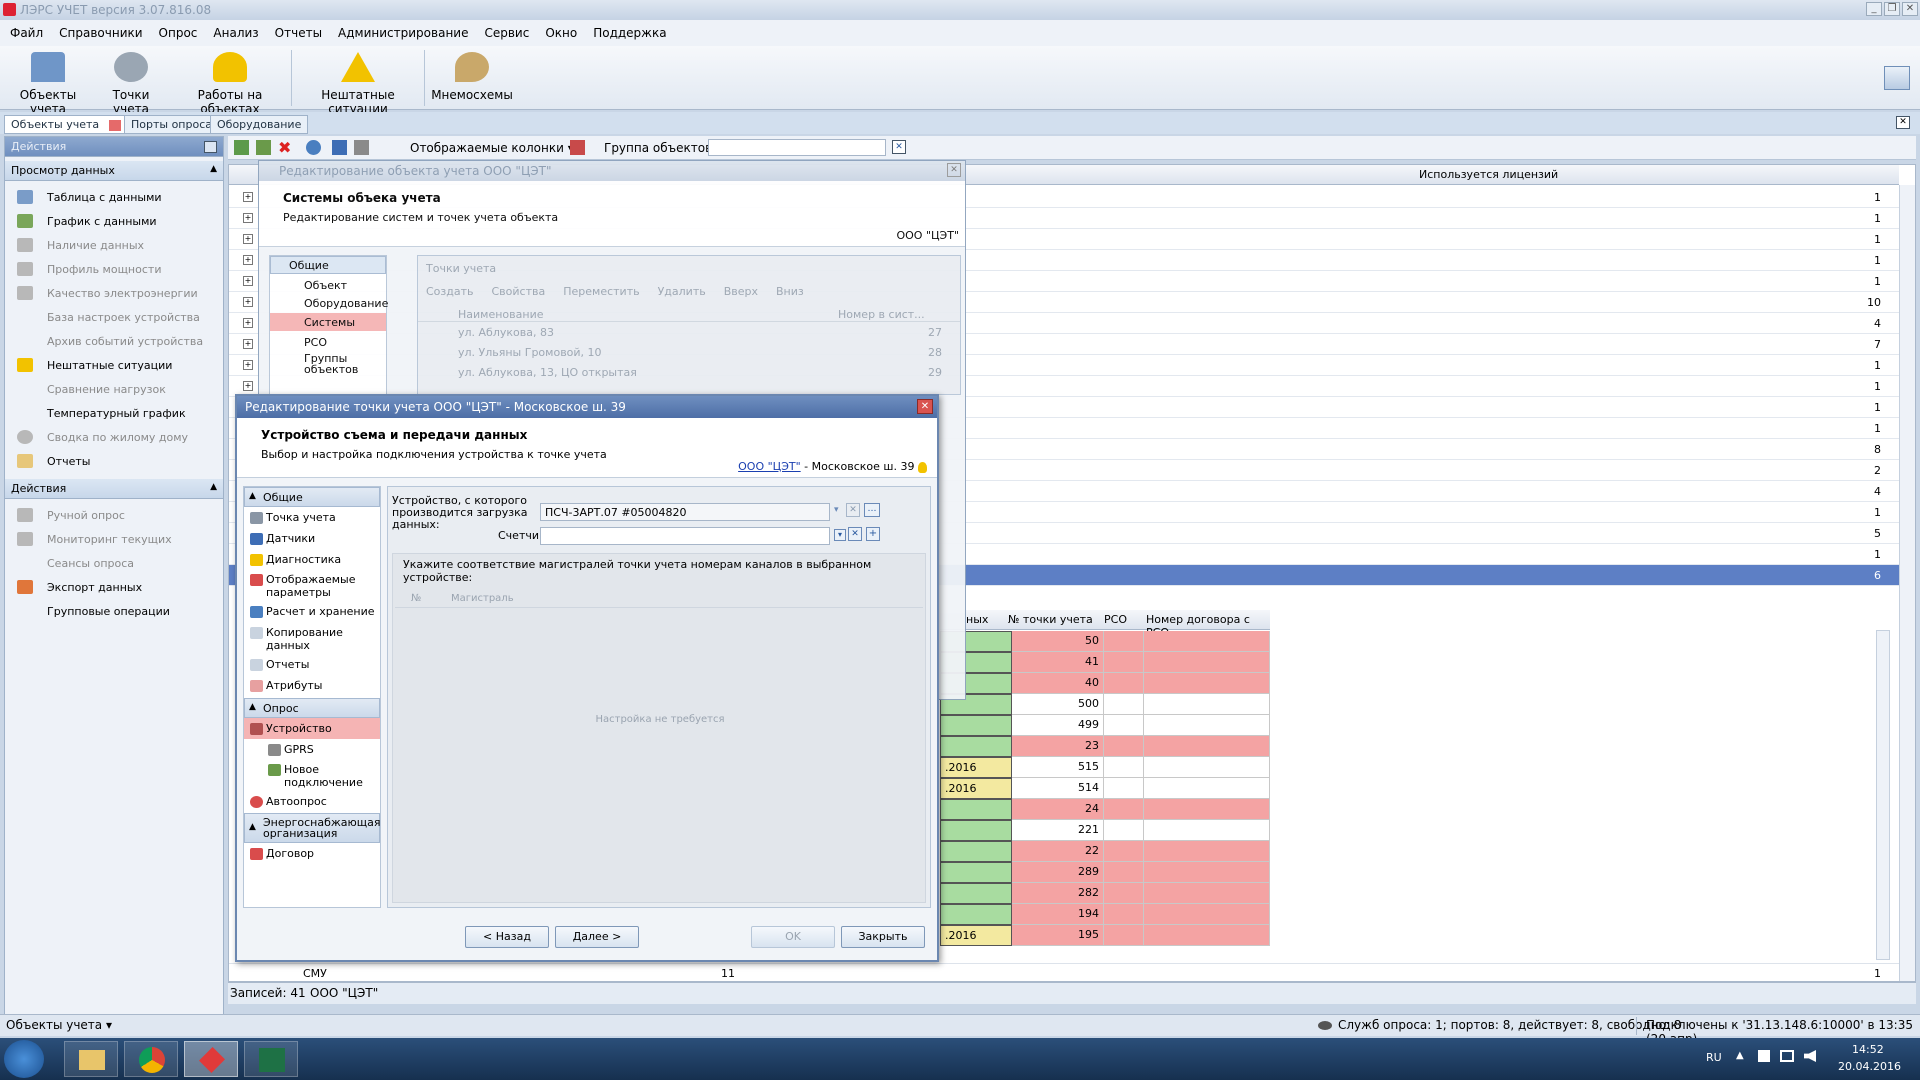 The height and width of the screenshot is (1080, 1920). What do you see at coordinates (1105, 788) in the screenshot?
I see `lower-grid-row: .2016 514` at bounding box center [1105, 788].